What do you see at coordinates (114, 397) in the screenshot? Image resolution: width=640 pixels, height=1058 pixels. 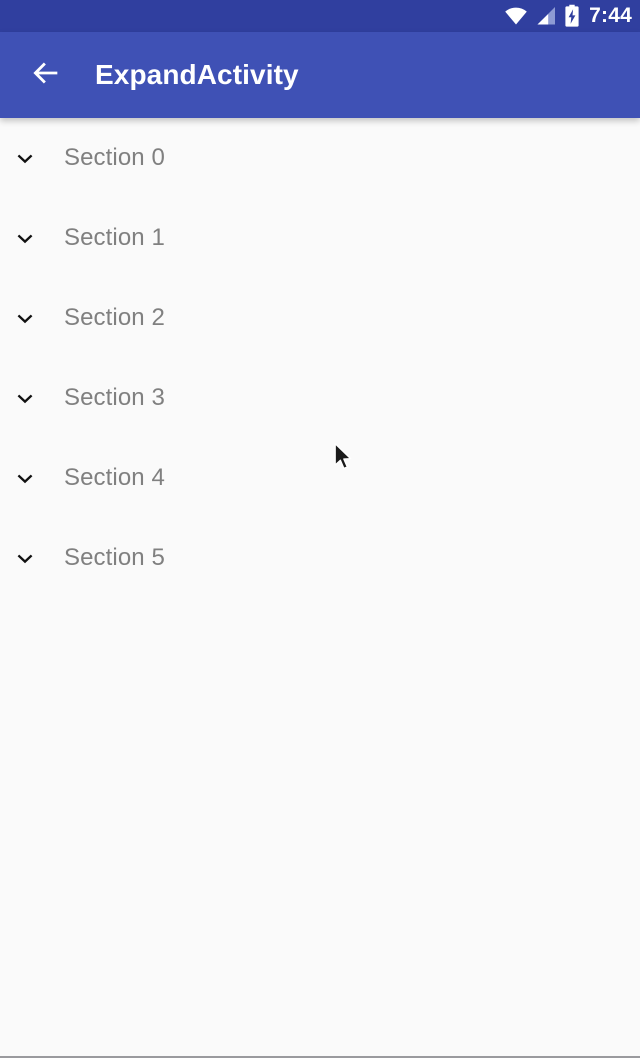 I see `list-item-label: Section 3` at bounding box center [114, 397].